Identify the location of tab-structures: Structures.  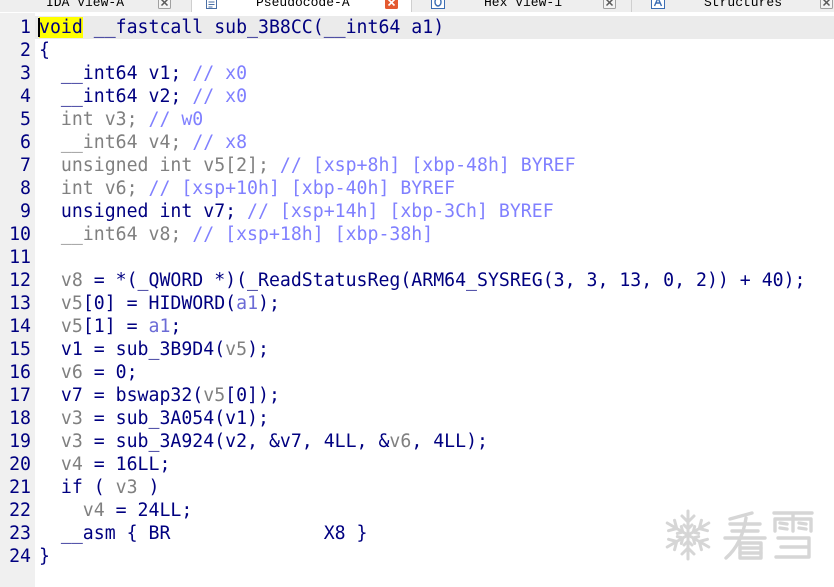
(733, 6).